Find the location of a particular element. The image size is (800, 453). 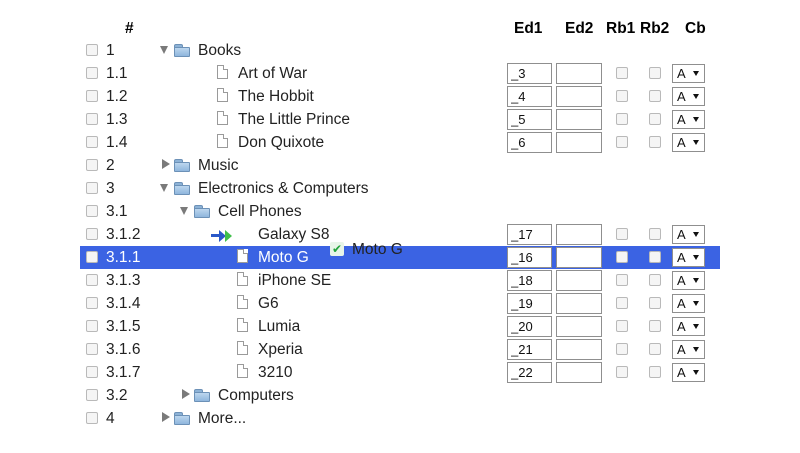

row-title: Galaxy S8 is located at coordinates (294, 234).